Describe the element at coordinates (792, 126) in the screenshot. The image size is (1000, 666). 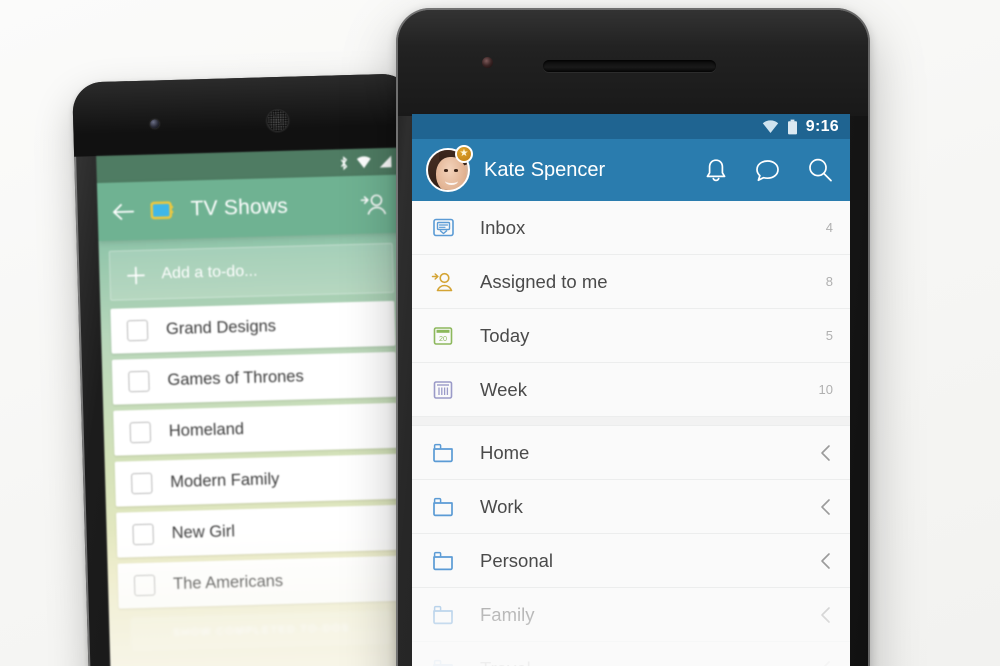
I see `battery-icon` at that location.